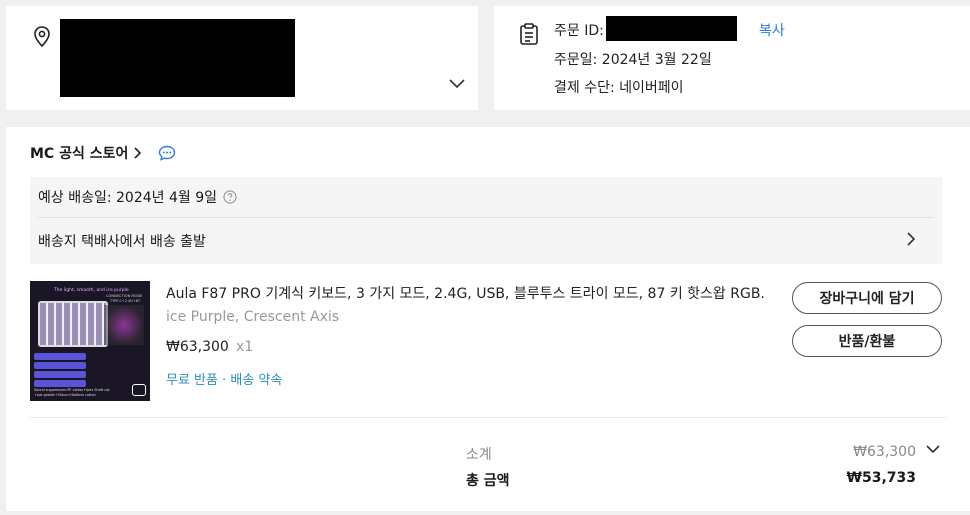 Image resolution: width=970 pixels, height=515 pixels. What do you see at coordinates (122, 241) in the screenshot?
I see `shipping-status-text: 배송지 택배사에서 배송 출발` at bounding box center [122, 241].